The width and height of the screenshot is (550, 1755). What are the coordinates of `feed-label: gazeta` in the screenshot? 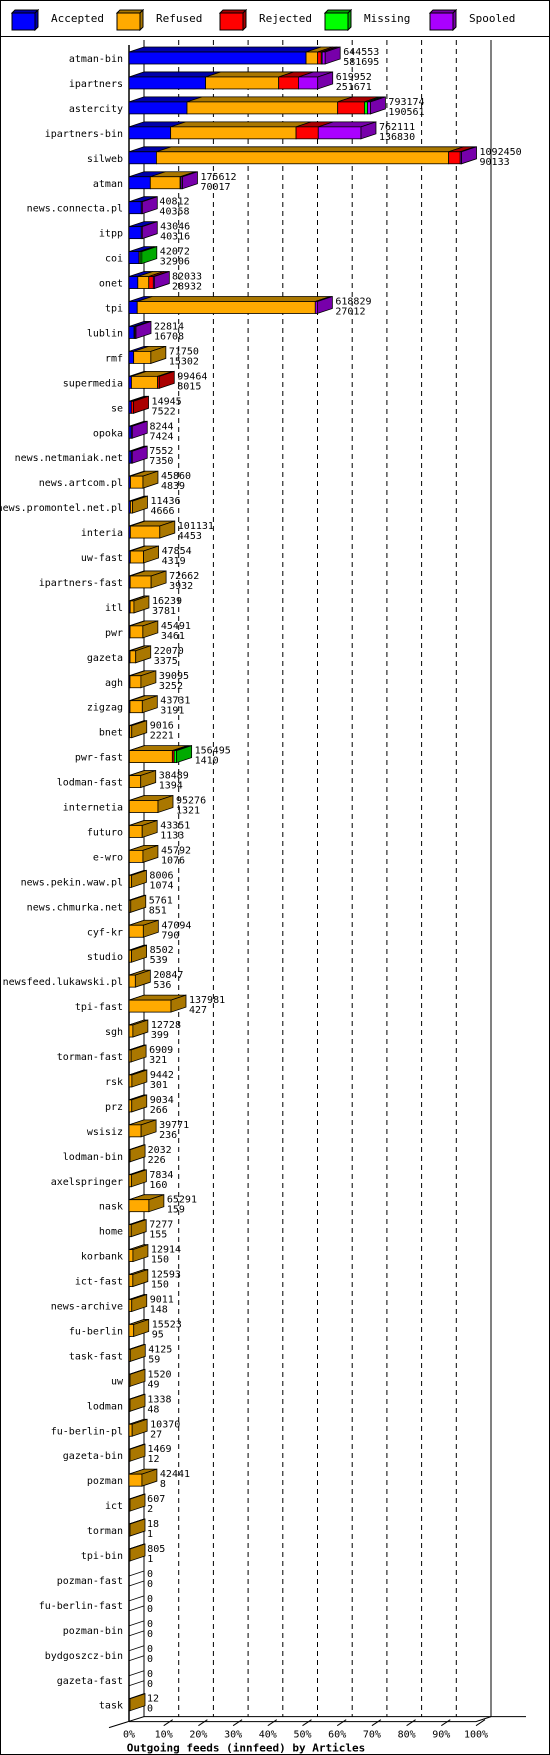 It's located at (105, 658).